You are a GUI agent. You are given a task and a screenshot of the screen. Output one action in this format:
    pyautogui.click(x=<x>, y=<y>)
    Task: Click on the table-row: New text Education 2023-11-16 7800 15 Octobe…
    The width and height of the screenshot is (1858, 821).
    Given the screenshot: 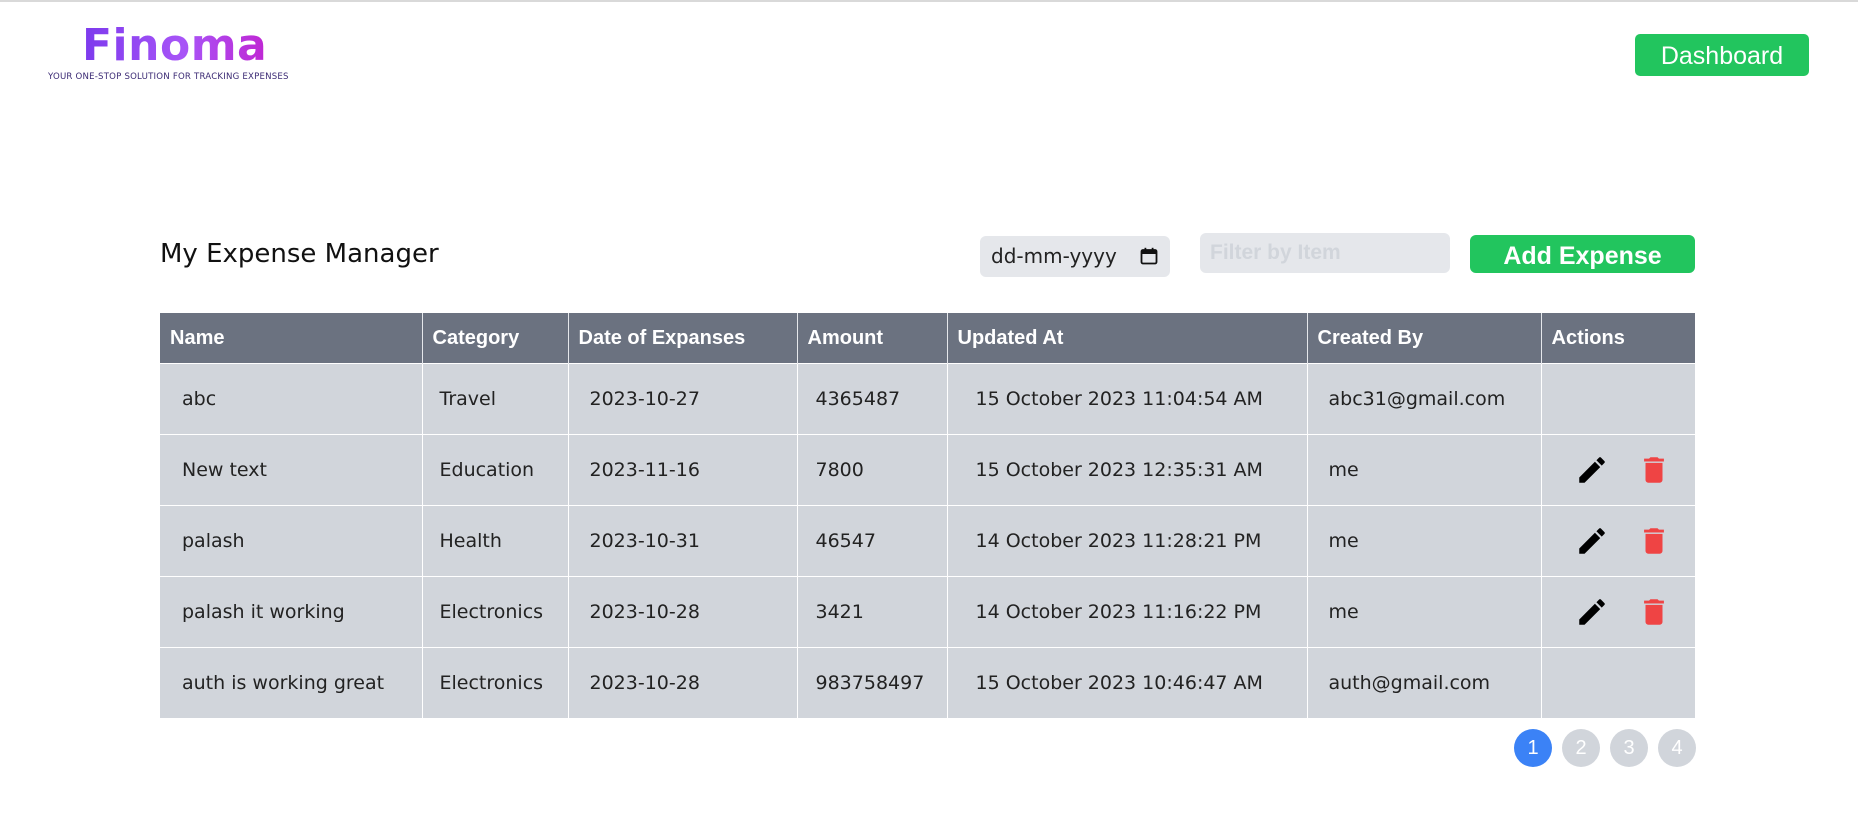 What is the action you would take?
    pyautogui.click(x=928, y=470)
    